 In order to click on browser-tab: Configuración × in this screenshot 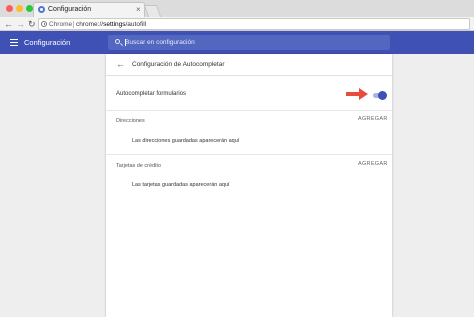, I will do `click(89, 9)`.